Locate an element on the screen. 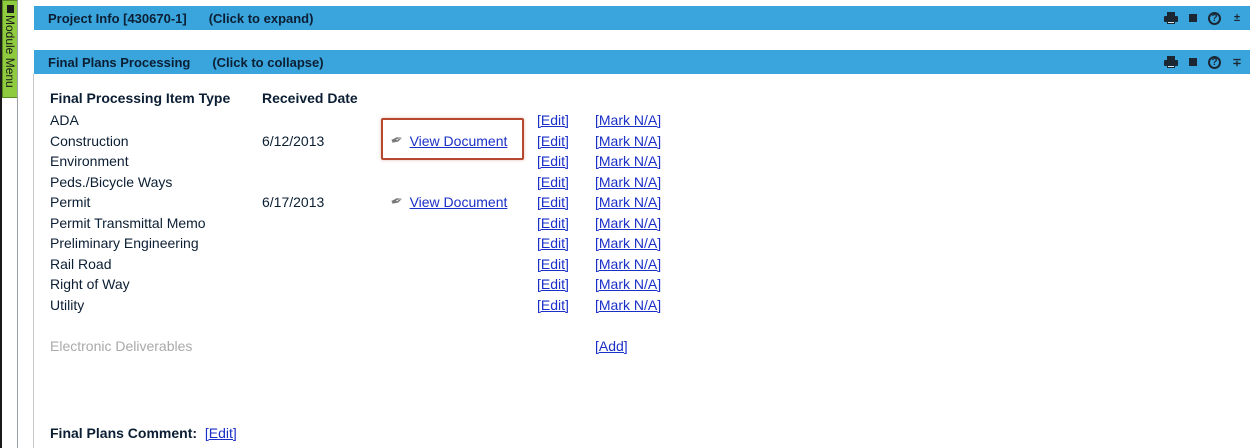  module-menu-label: Module Menu is located at coordinates (10, 51).